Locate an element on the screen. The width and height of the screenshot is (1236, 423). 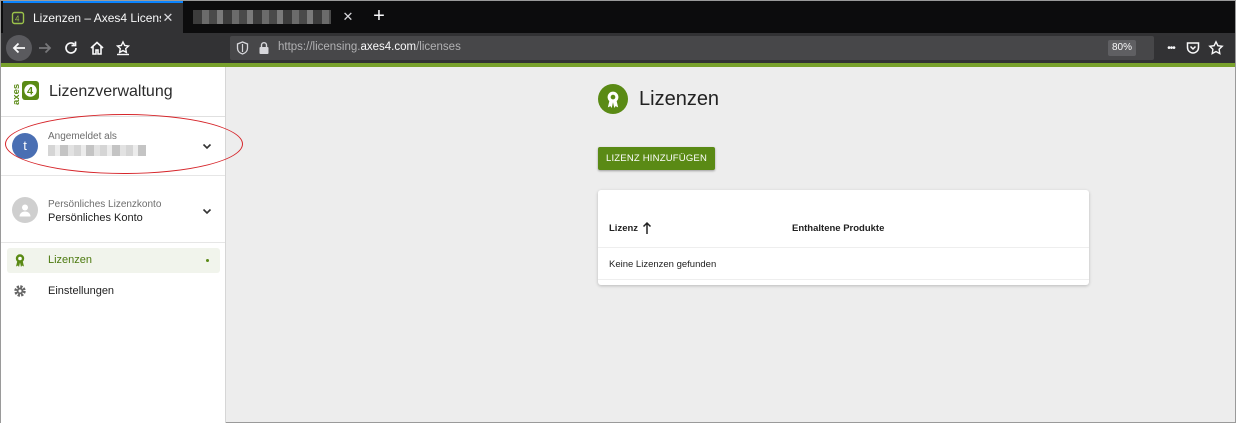
browser-tab-inactive: ✕ is located at coordinates (274, 17).